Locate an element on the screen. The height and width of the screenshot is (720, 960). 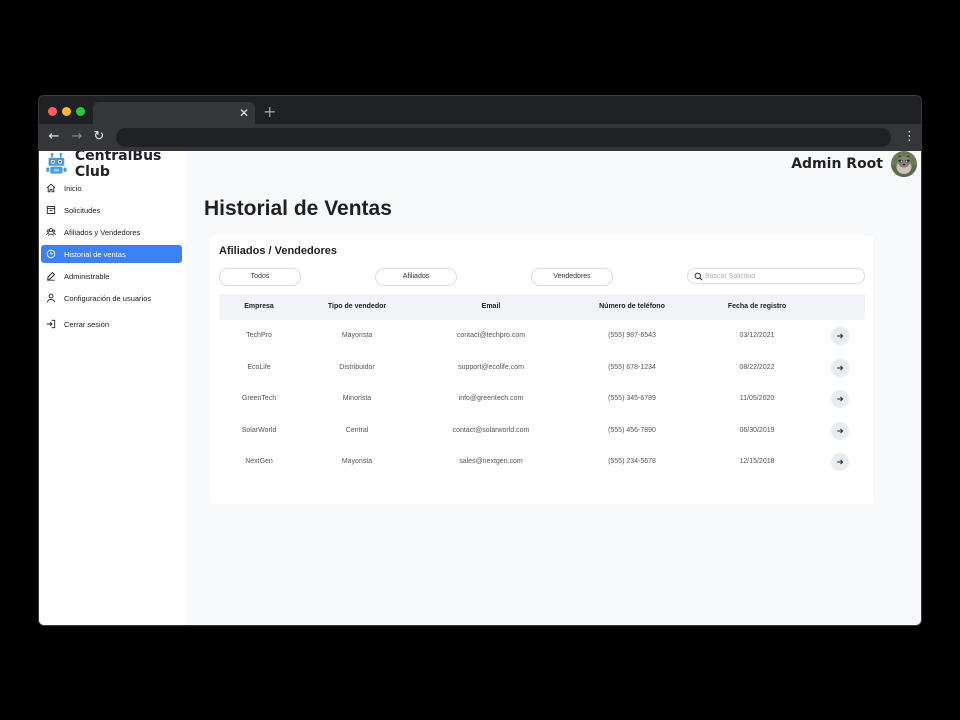
browser-menu-button: ⋮ is located at coordinates (909, 137).